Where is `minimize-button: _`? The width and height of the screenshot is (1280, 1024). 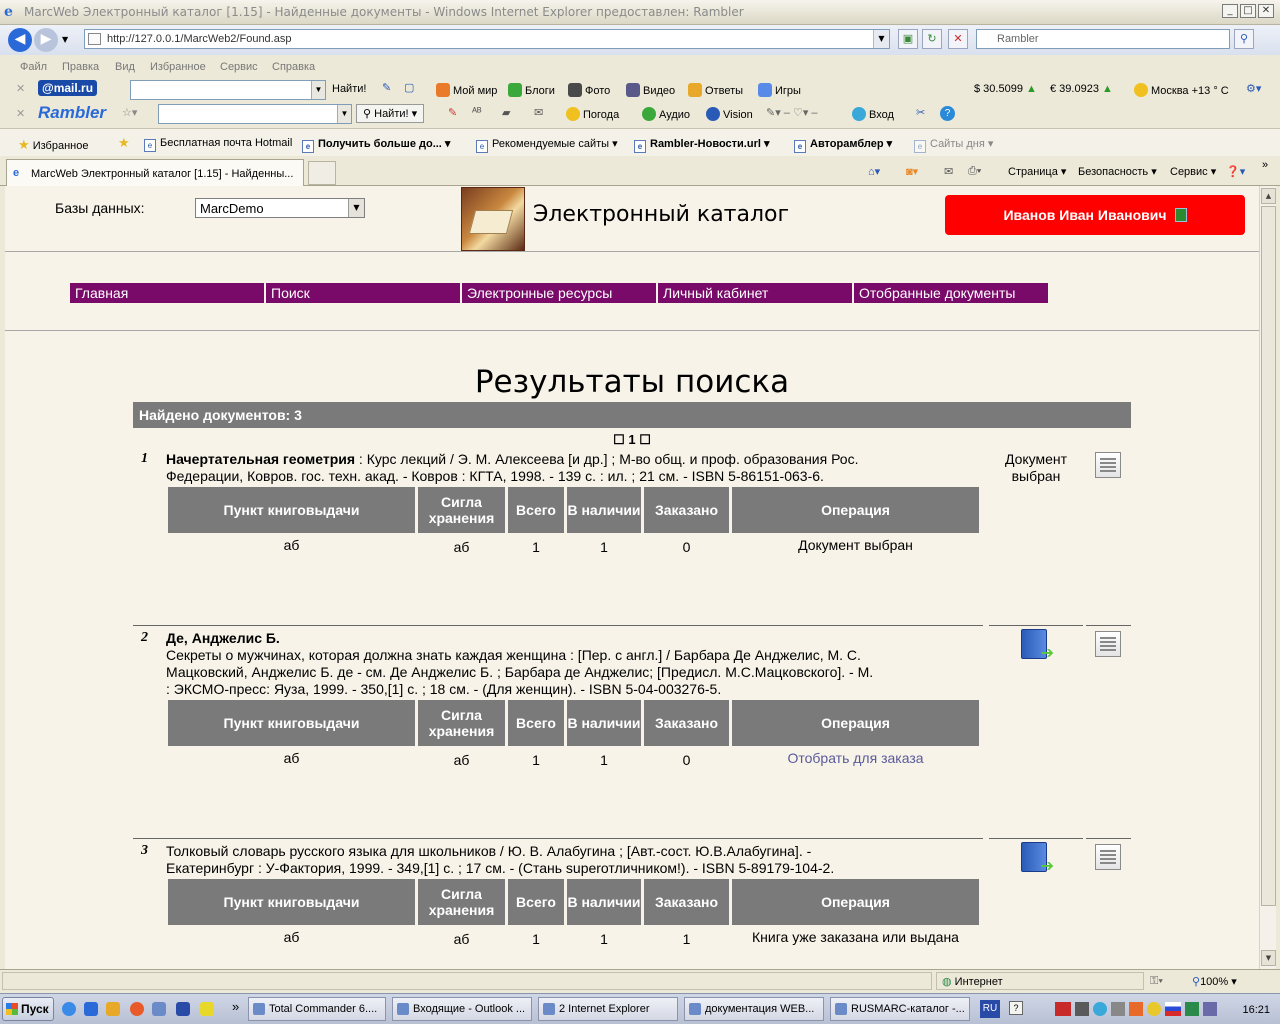 minimize-button: _ is located at coordinates (1230, 11).